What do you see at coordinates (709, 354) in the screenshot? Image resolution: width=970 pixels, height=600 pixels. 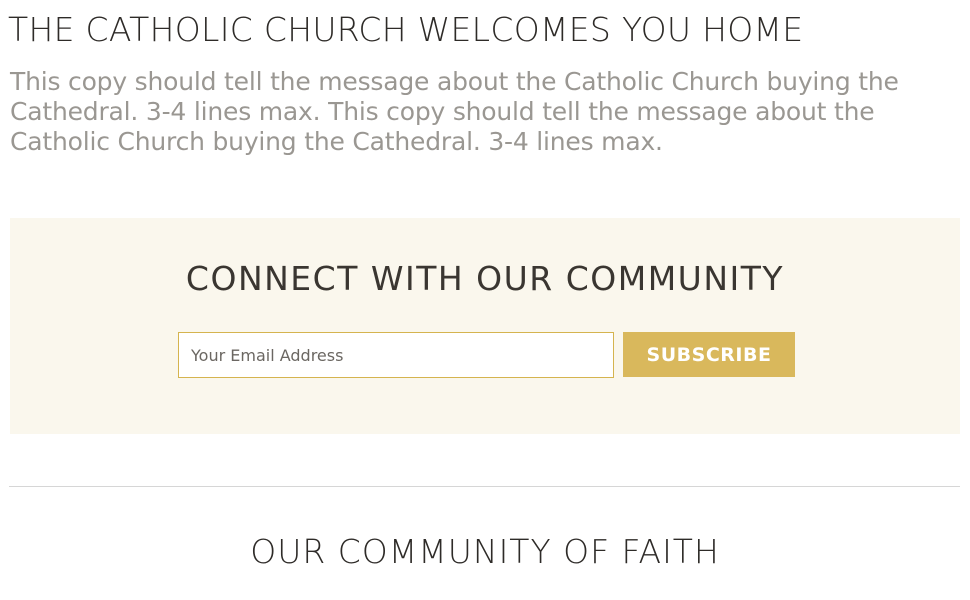 I see `subscribe-button: SUBSCRIBE` at bounding box center [709, 354].